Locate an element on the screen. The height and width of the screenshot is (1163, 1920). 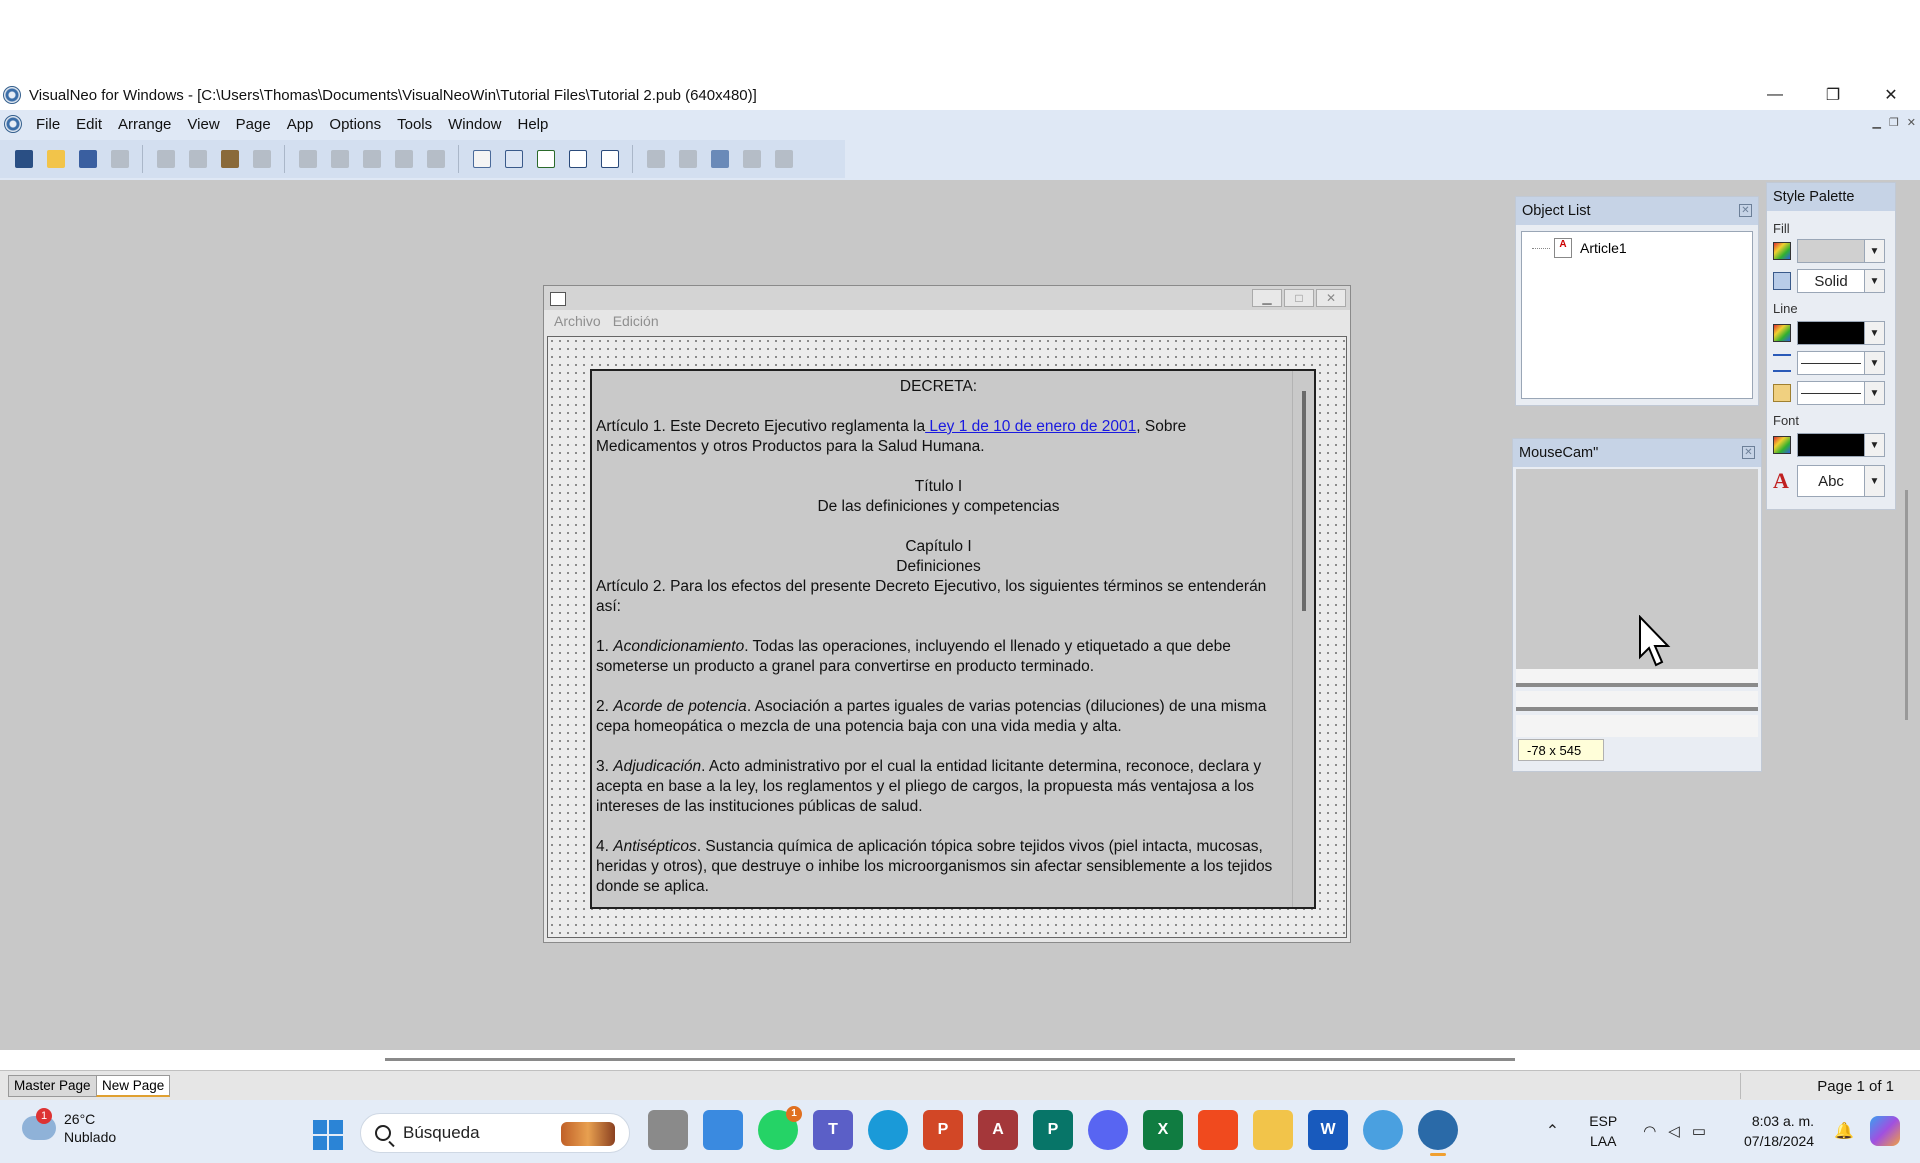
clock: 8:03 a. m. 07/18/2024 is located at coordinates (1779, 1131).